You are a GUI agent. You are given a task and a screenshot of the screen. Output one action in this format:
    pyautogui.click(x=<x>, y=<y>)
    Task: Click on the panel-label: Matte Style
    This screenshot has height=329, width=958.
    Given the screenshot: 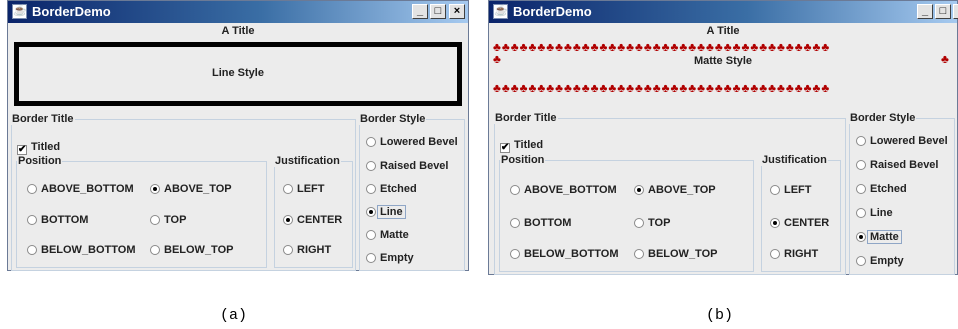 What is the action you would take?
    pyautogui.click(x=723, y=61)
    